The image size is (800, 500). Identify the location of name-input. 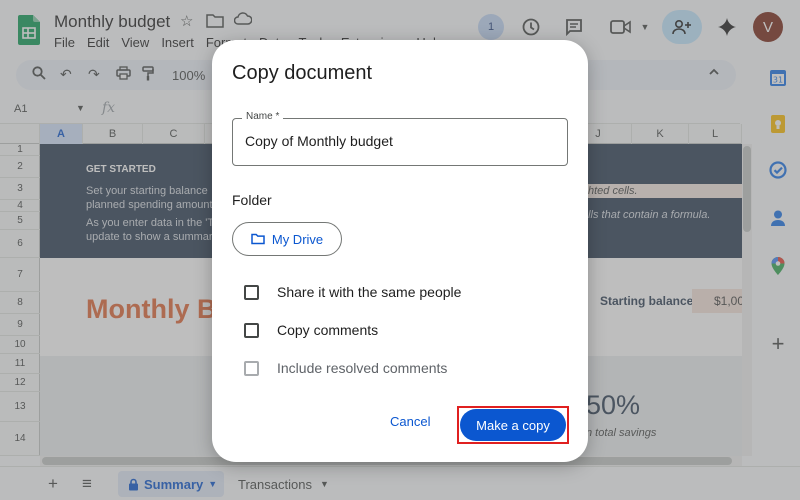
(400, 141).